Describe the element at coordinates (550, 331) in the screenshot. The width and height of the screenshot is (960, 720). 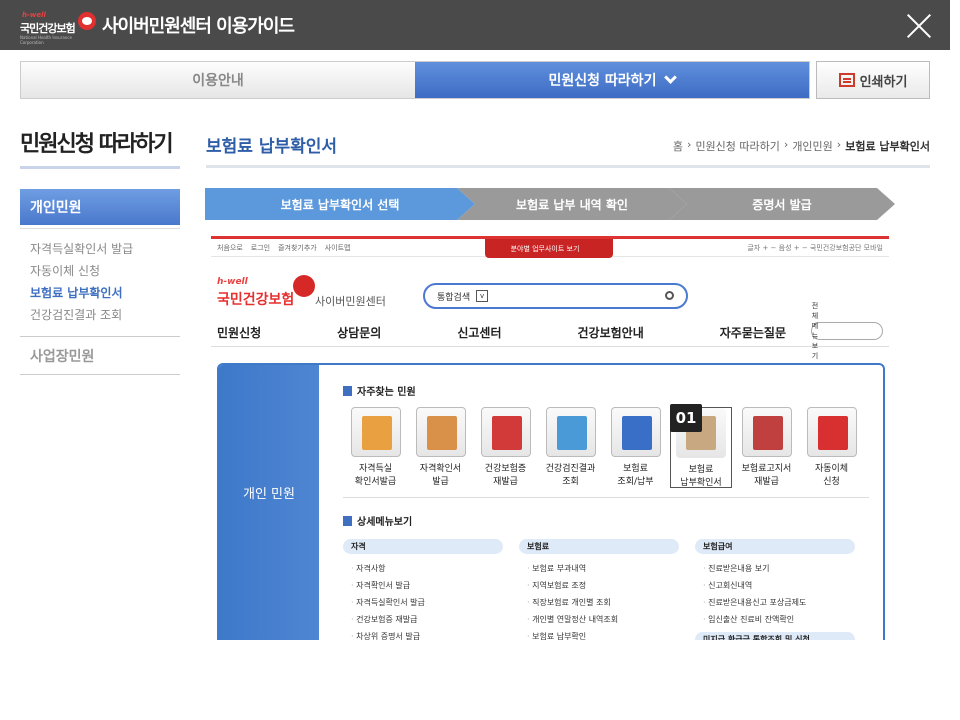
I see `site-nav: 민원신청 상담문의 신고센터 건강보험안내 자주묻는질문 전체메뉴보기` at that location.